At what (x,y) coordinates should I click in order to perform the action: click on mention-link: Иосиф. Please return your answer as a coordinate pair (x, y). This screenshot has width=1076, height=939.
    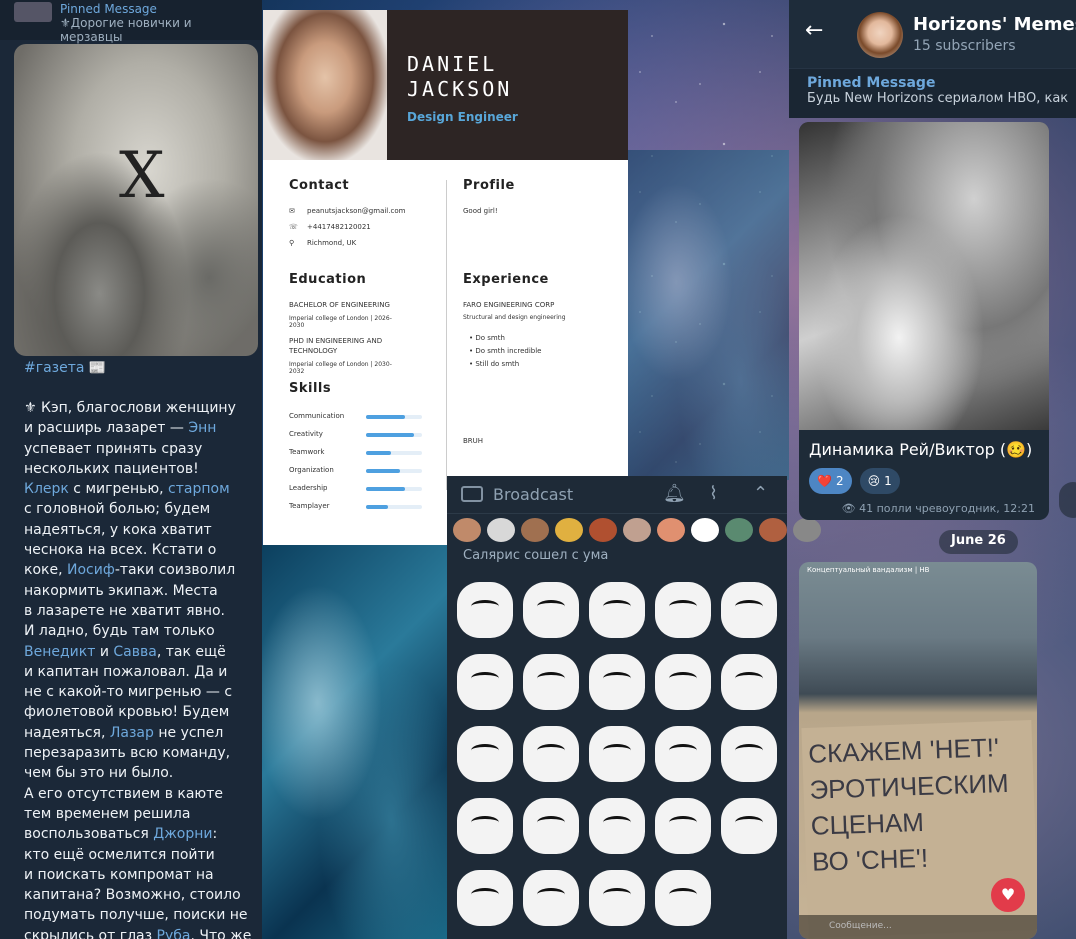
    Looking at the image, I should click on (91, 570).